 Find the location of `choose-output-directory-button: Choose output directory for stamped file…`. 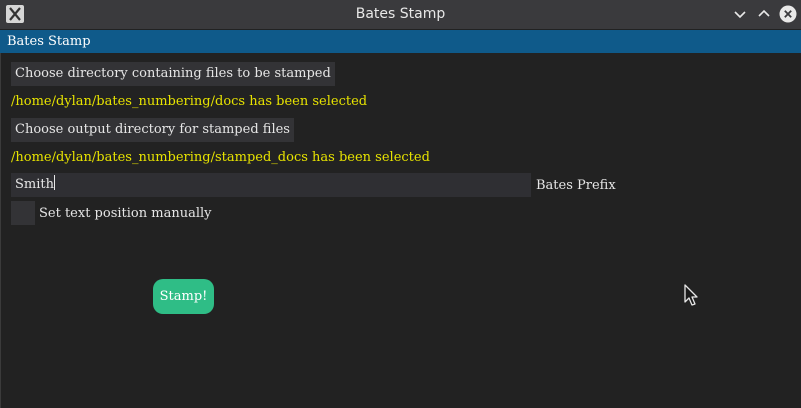

choose-output-directory-button: Choose output directory for stamped file… is located at coordinates (152, 130).